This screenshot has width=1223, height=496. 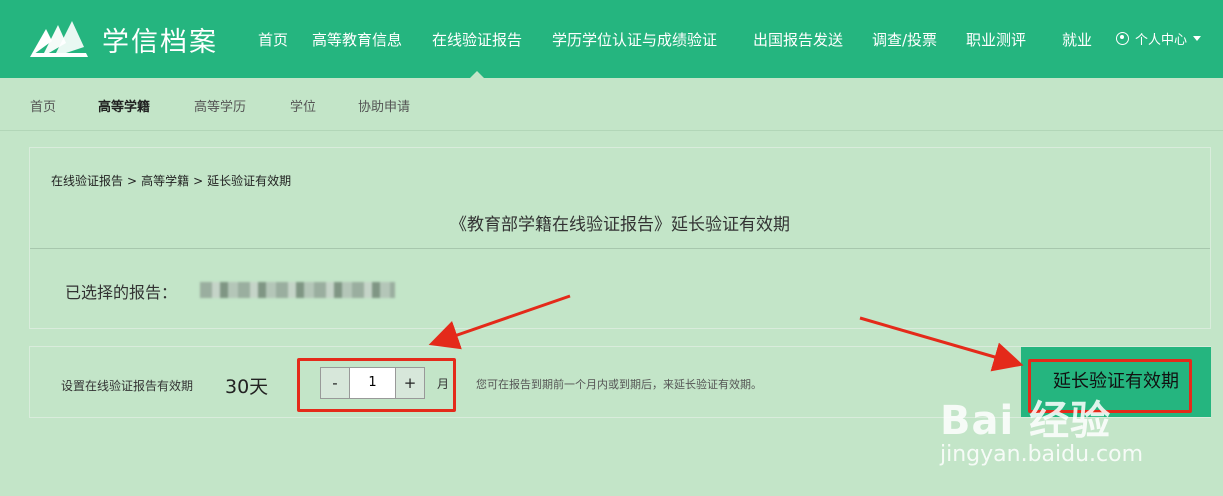 I want to click on sub-navigation: 首页 高等学籍 高等学历 学位 协助申请, so click(x=611, y=104).